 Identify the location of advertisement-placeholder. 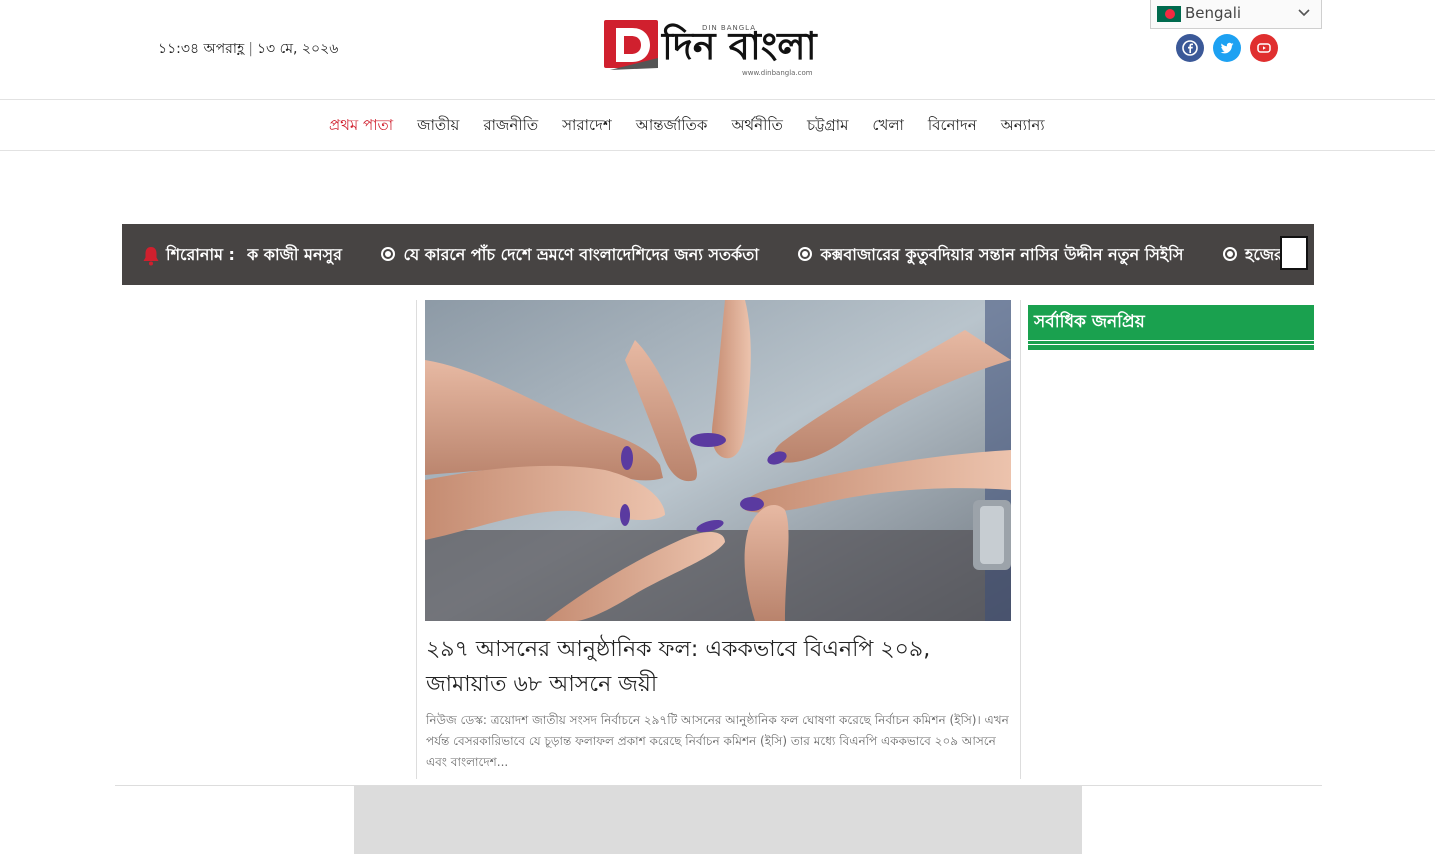
(718, 820).